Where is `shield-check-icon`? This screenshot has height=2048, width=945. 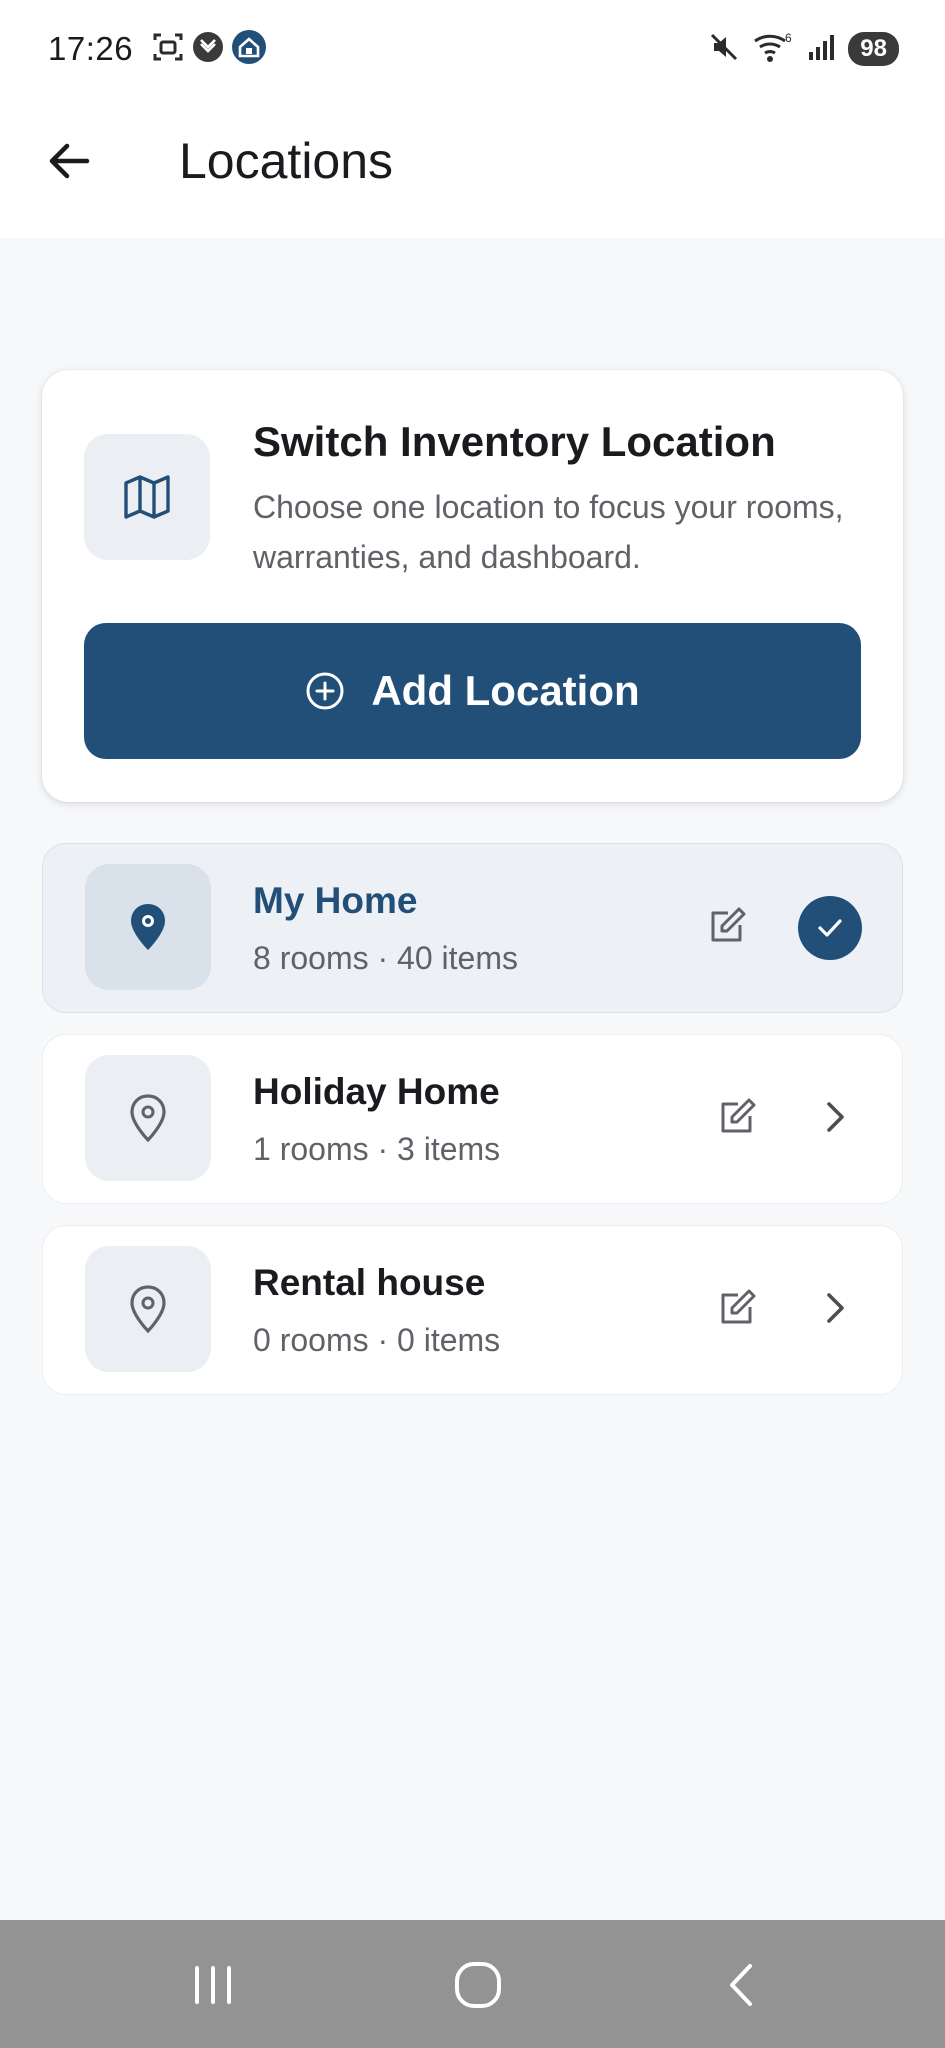 shield-check-icon is located at coordinates (208, 49).